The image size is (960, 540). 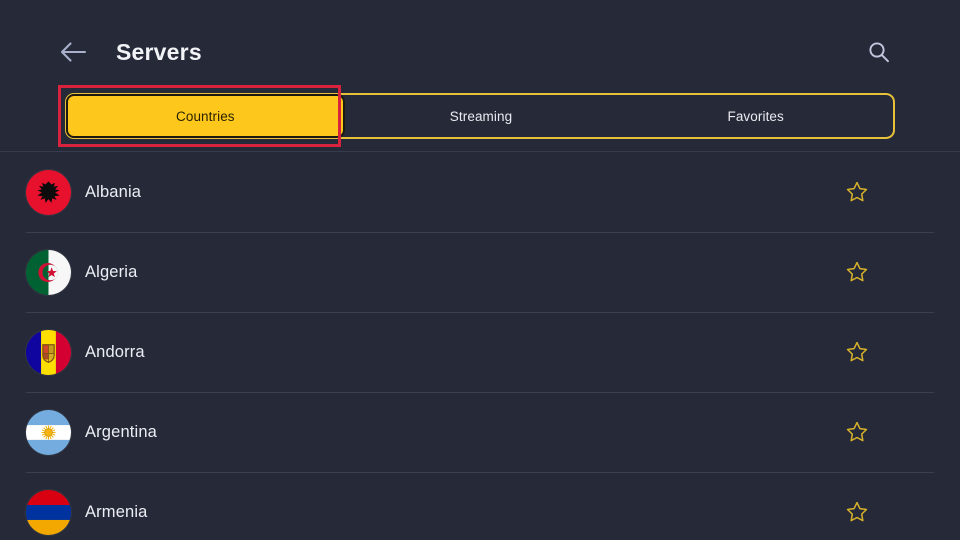 I want to click on tab-countries-label: Countries, so click(x=205, y=116).